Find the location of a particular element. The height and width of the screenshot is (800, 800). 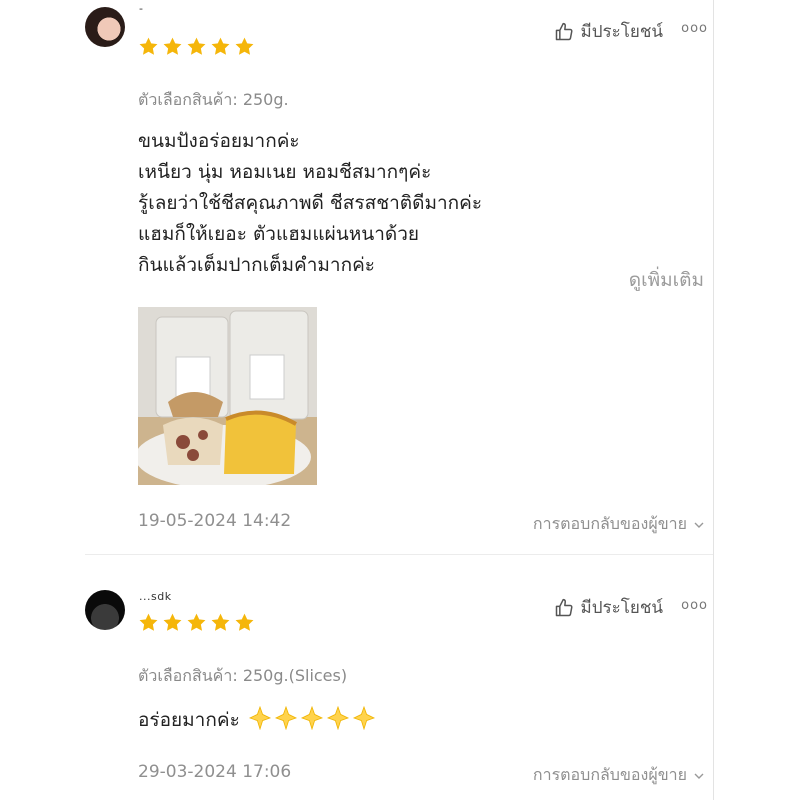

username: - is located at coordinates (141, 8).